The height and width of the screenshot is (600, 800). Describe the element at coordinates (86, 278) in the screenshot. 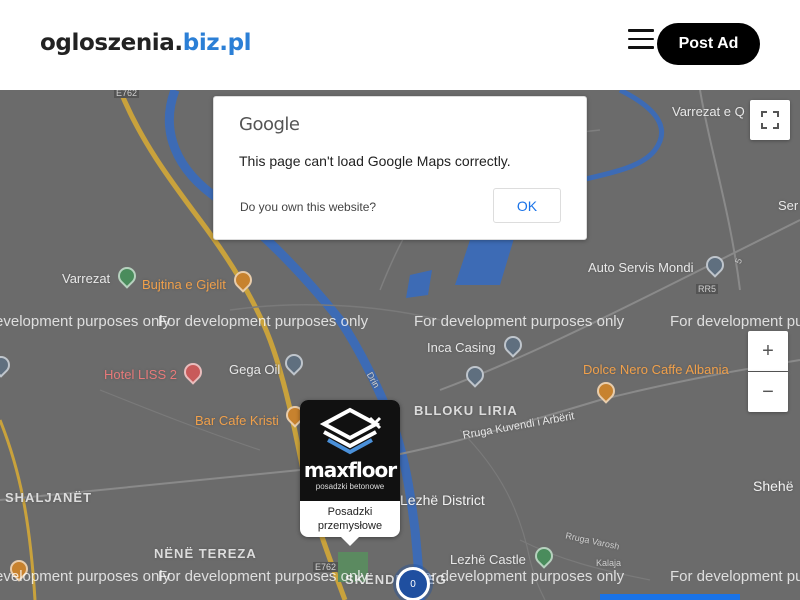

I see `map-label-varrezat: Varrezat` at that location.